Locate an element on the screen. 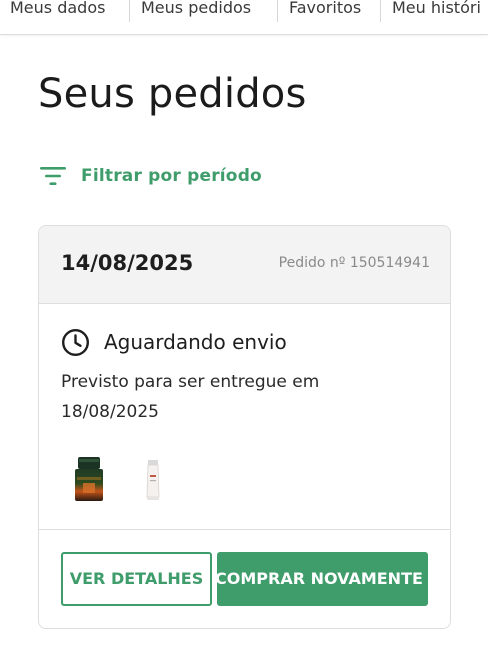 The height and width of the screenshot is (650, 488). order-date: 14/08/2025 is located at coordinates (127, 263).